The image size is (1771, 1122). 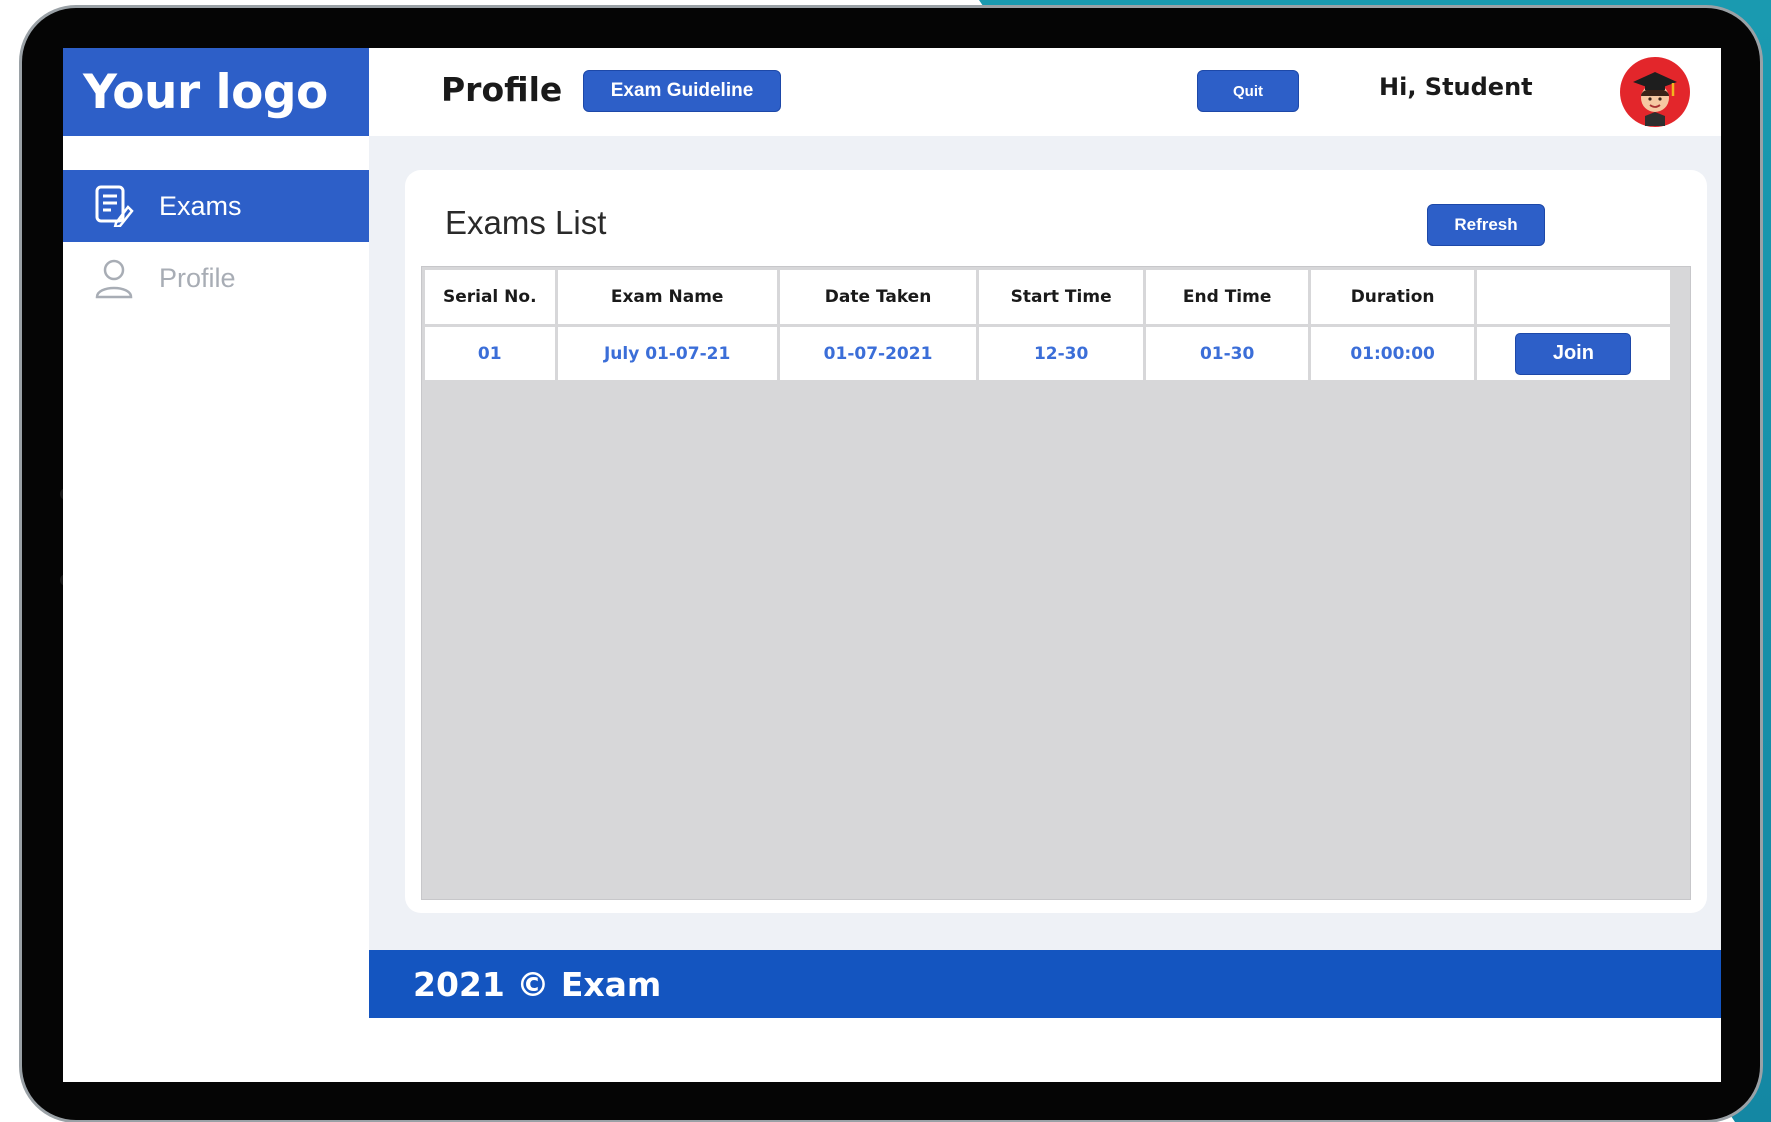 I want to click on exam-guideline-button: Exam Guideline, so click(x=682, y=91).